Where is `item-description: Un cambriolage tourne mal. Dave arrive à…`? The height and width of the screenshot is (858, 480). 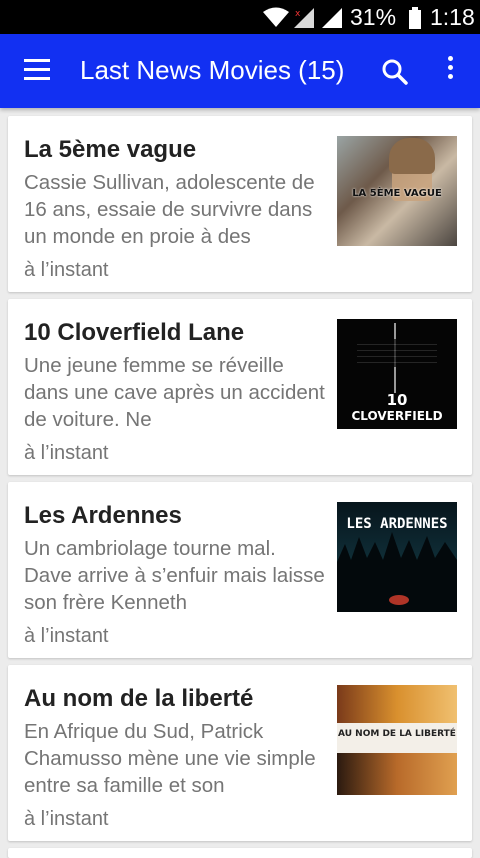 item-description: Un cambriolage tourne mal. Dave arrive à… is located at coordinates (174, 575).